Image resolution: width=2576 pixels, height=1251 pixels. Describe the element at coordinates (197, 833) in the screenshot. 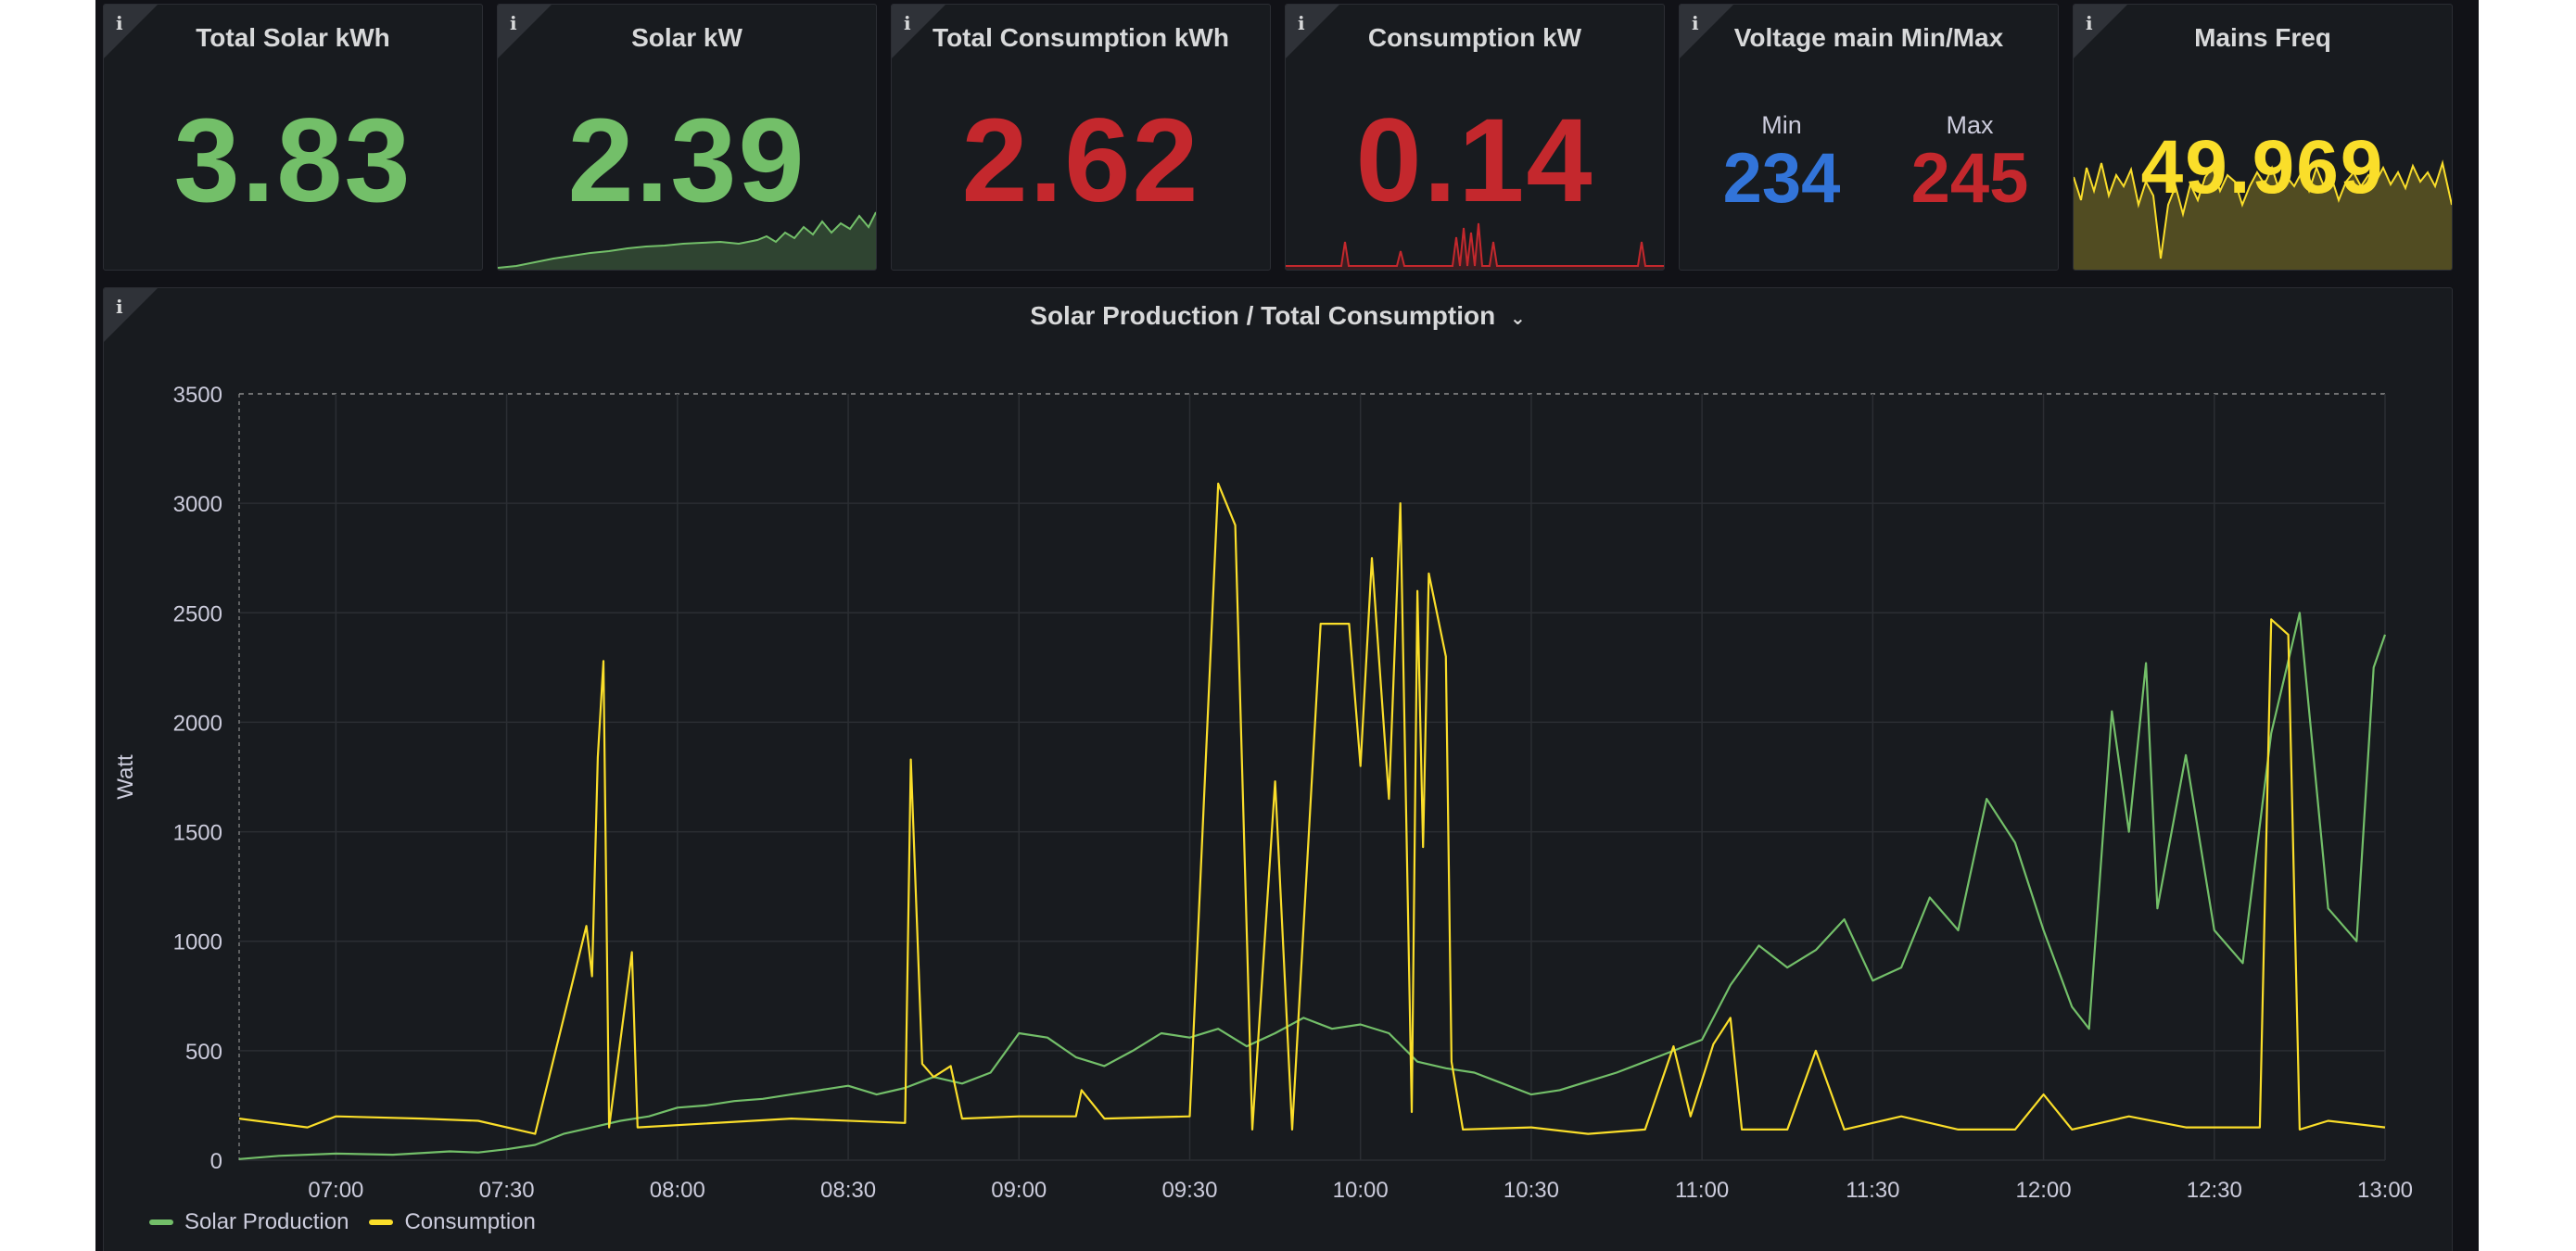

I see `y-tick-label: 1500` at that location.